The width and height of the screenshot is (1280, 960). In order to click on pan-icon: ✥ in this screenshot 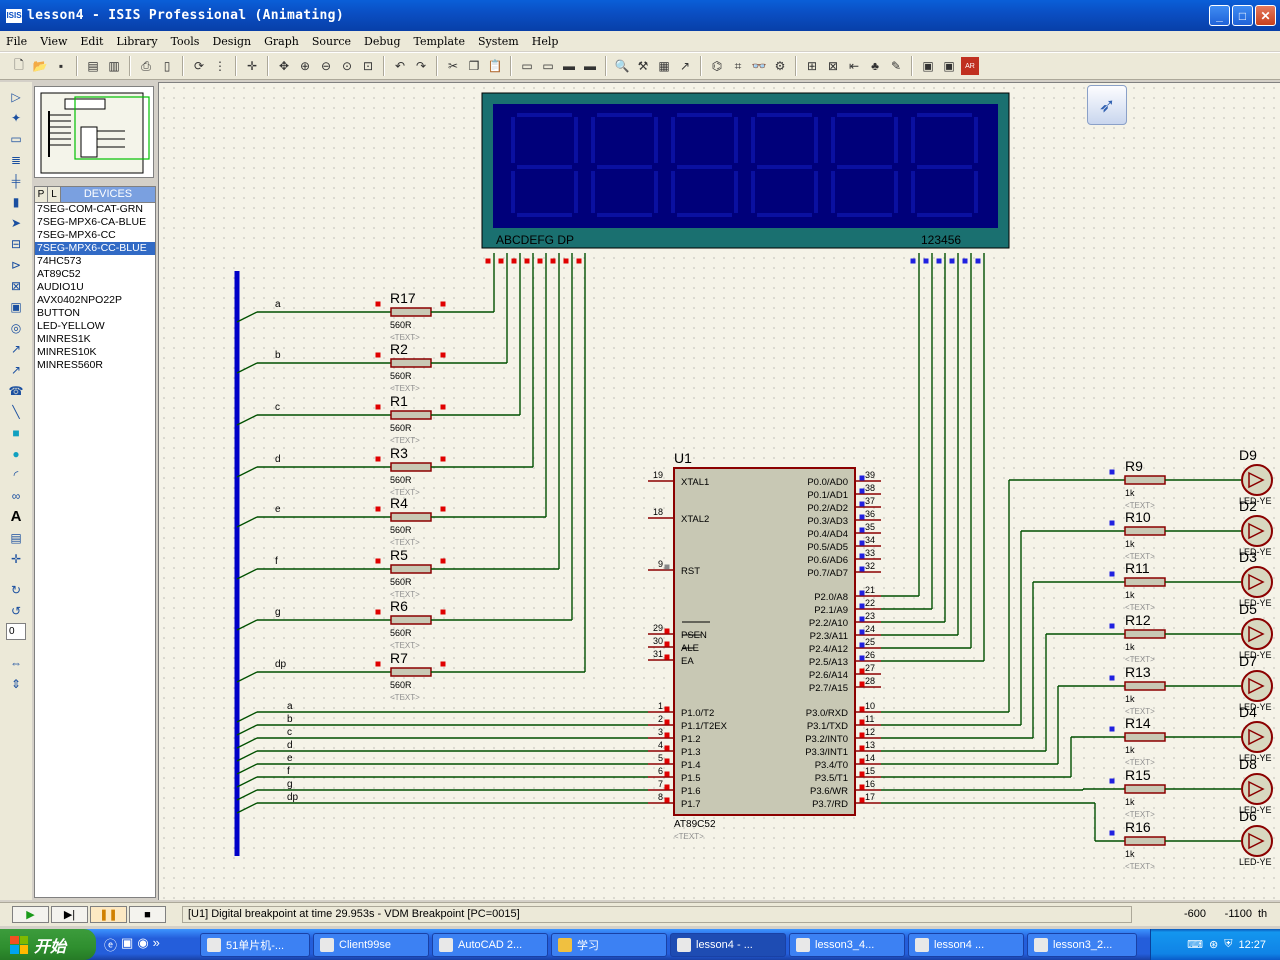, I will do `click(284, 66)`.